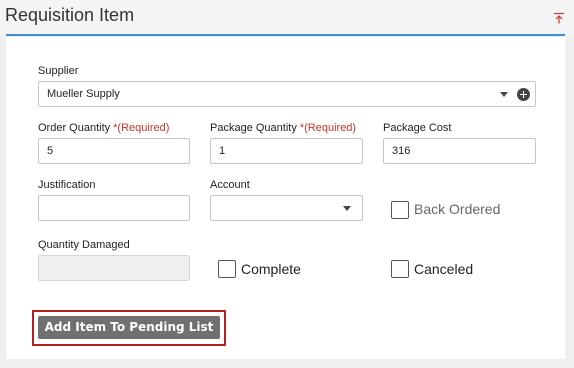 The height and width of the screenshot is (368, 574). What do you see at coordinates (230, 185) in the screenshot?
I see `account-label: Account` at bounding box center [230, 185].